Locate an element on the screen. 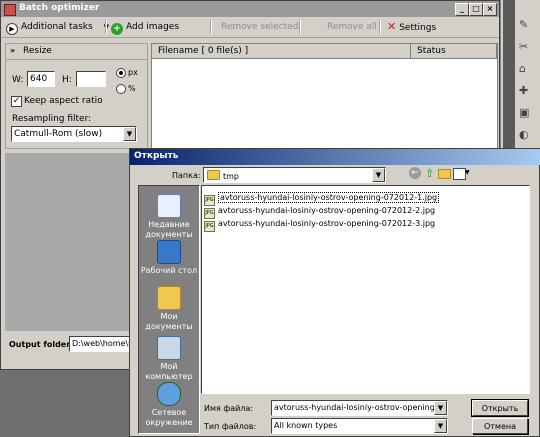  plus-icon: + is located at coordinates (117, 29).